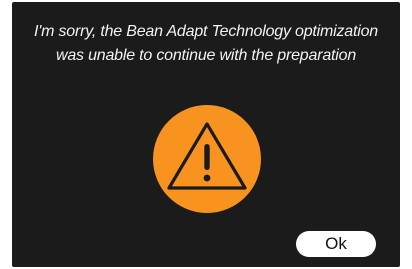 The image size is (412, 269). What do you see at coordinates (207, 159) in the screenshot?
I see `warning-icon` at bounding box center [207, 159].